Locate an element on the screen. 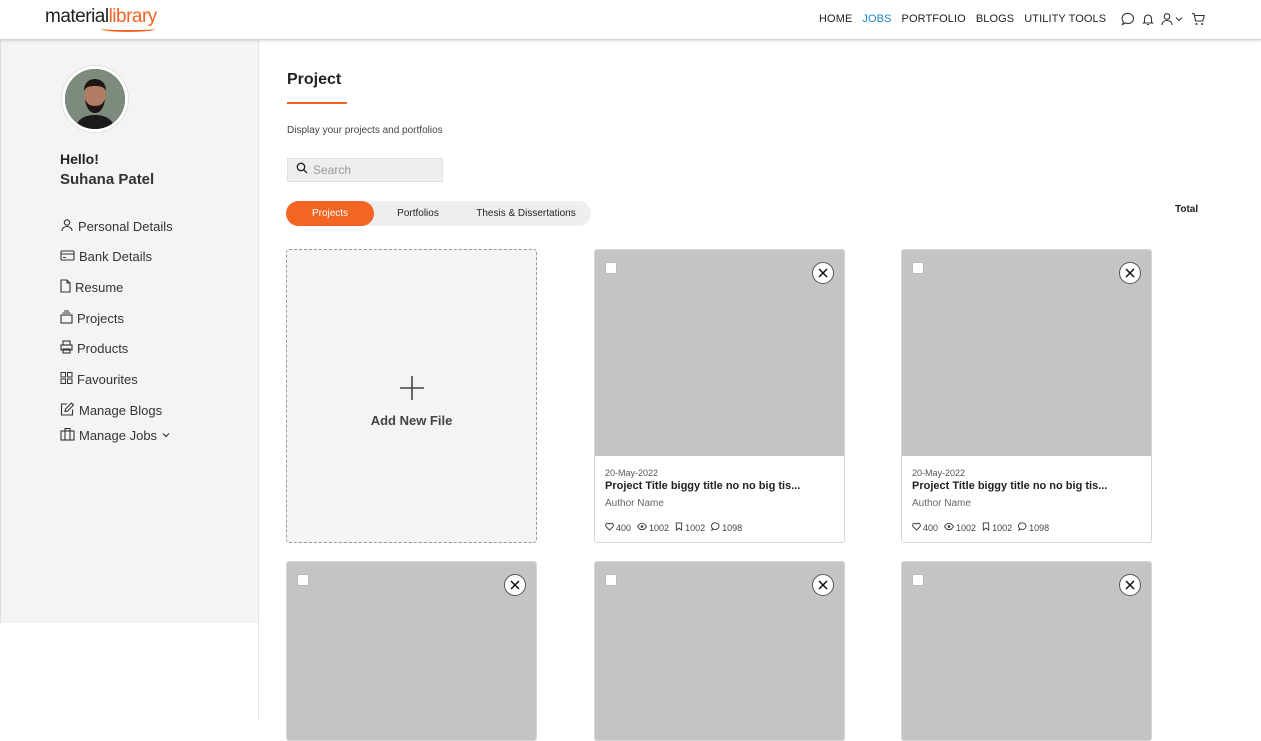 Image resolution: width=1261 pixels, height=741 pixels. nav-portfolio: PORTFOLIO is located at coordinates (934, 19).